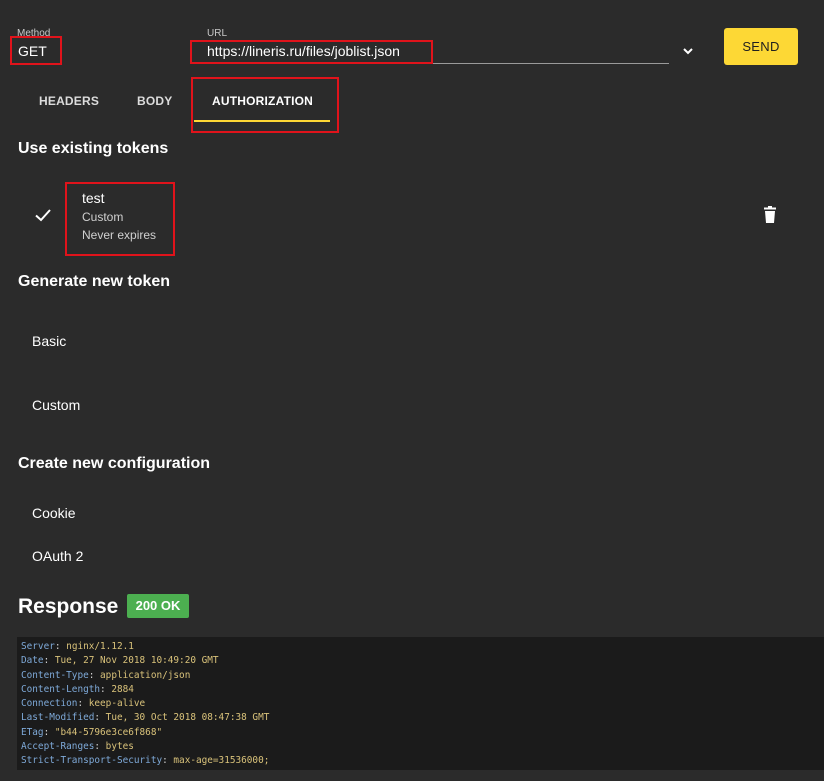 The image size is (824, 781). What do you see at coordinates (57, 556) in the screenshot?
I see `create-config-oauth2: OAuth 2` at bounding box center [57, 556].